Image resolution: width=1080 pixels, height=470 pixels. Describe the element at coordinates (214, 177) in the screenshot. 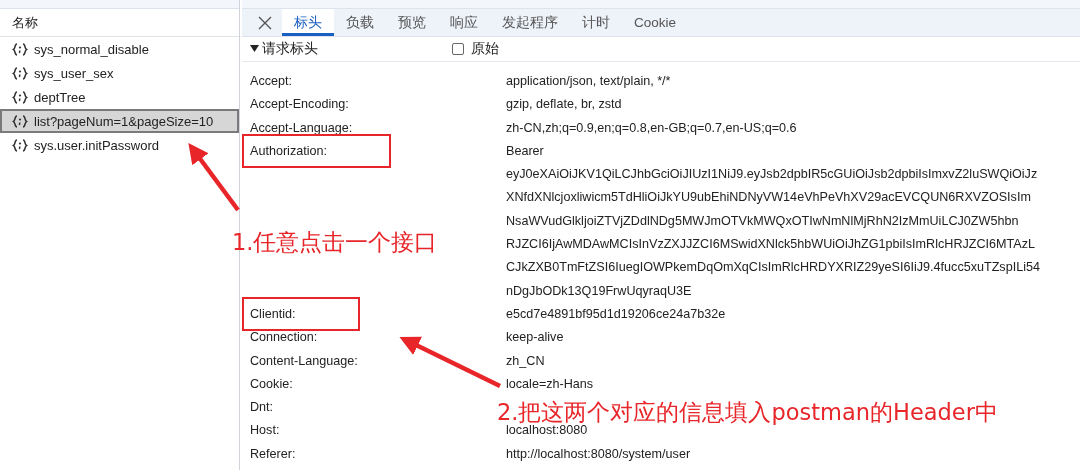

I see `arrow` at that location.